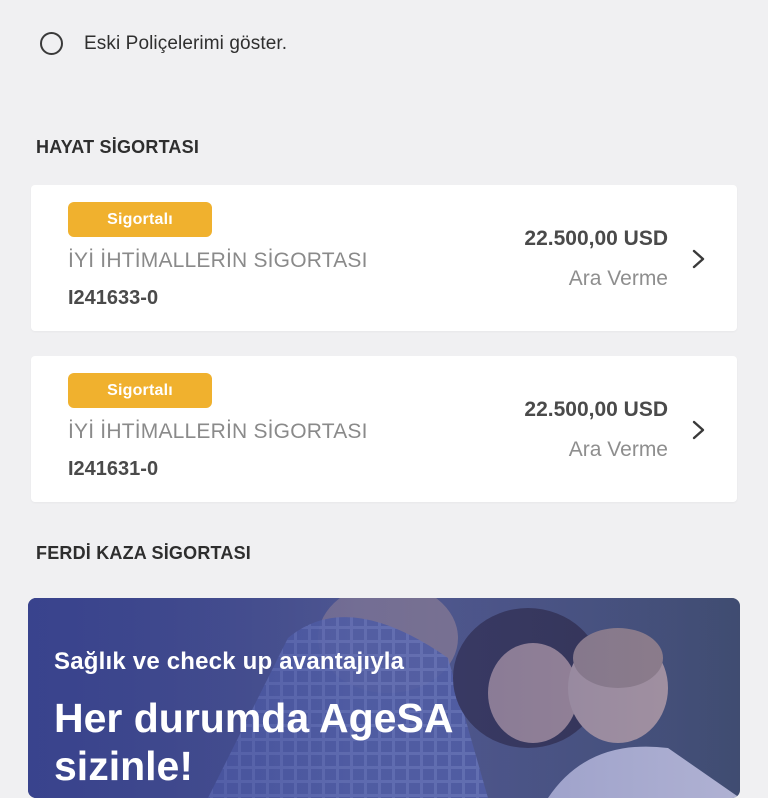  I want to click on policy-number: I241631-0, so click(113, 469).